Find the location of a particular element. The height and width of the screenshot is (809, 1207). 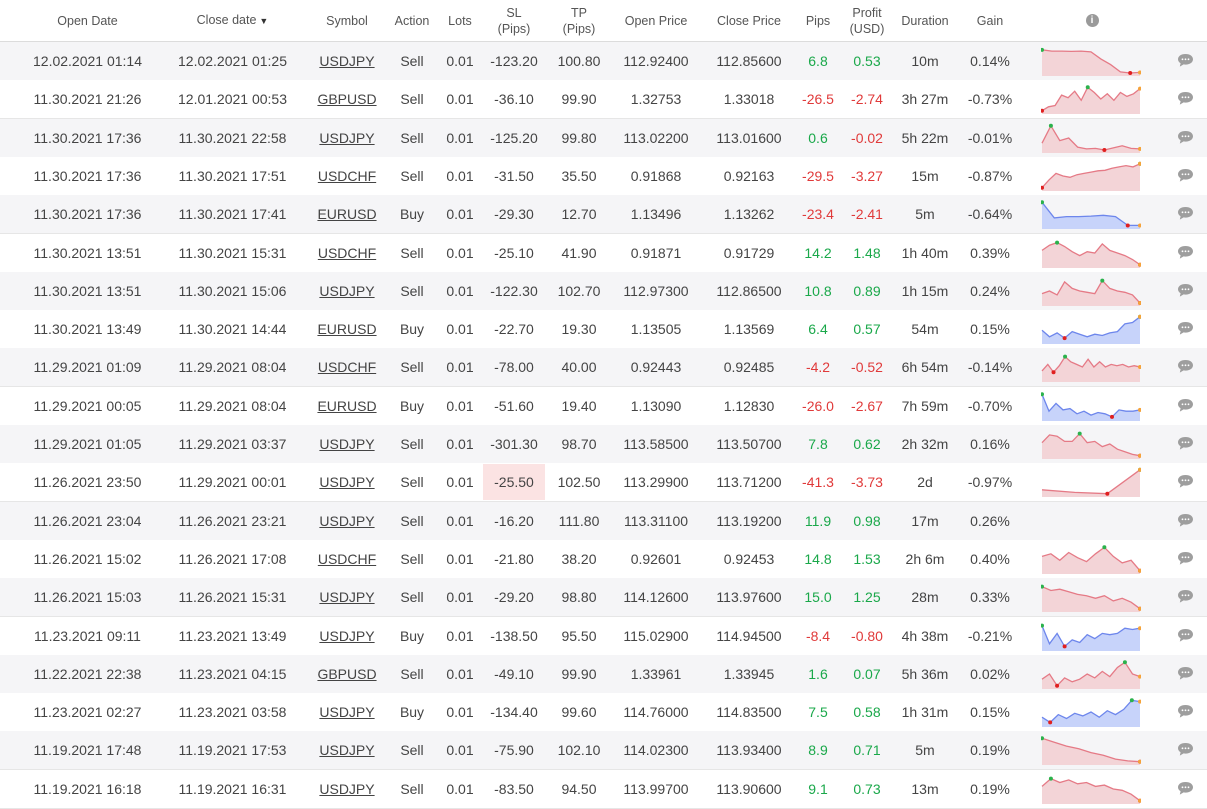

header-close-price: Close Price is located at coordinates (749, 20).